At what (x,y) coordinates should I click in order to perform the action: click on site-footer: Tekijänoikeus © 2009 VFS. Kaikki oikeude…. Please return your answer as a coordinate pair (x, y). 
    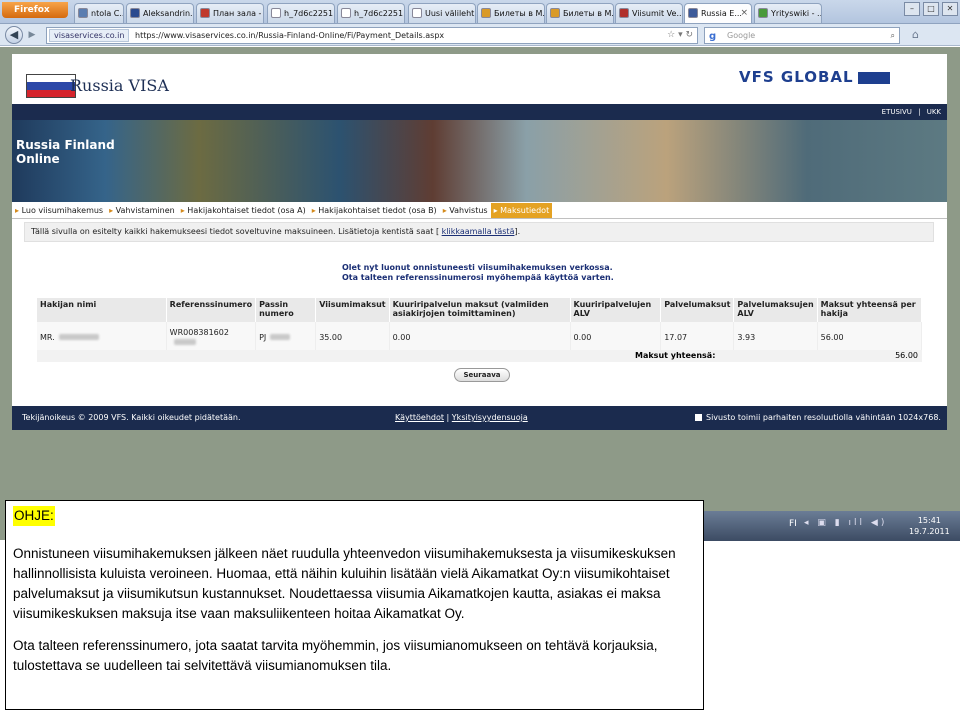
    Looking at the image, I should click on (479, 418).